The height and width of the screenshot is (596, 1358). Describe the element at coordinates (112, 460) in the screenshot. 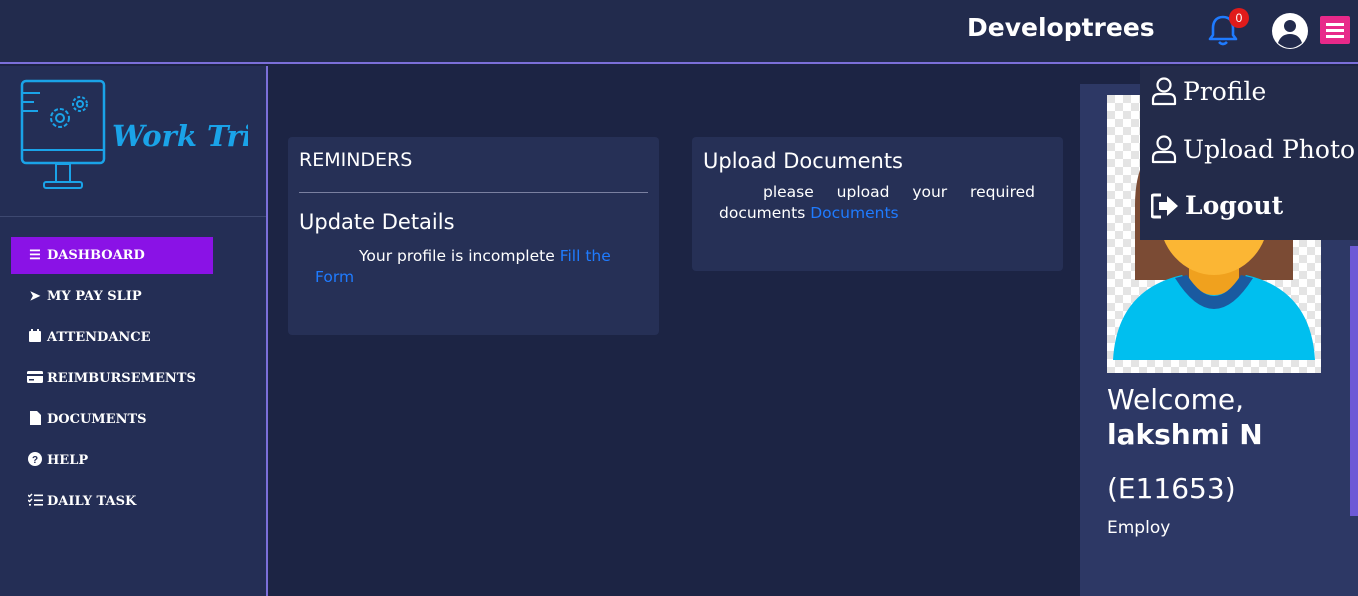

I see `sidebar-item-help: ? HELP` at that location.